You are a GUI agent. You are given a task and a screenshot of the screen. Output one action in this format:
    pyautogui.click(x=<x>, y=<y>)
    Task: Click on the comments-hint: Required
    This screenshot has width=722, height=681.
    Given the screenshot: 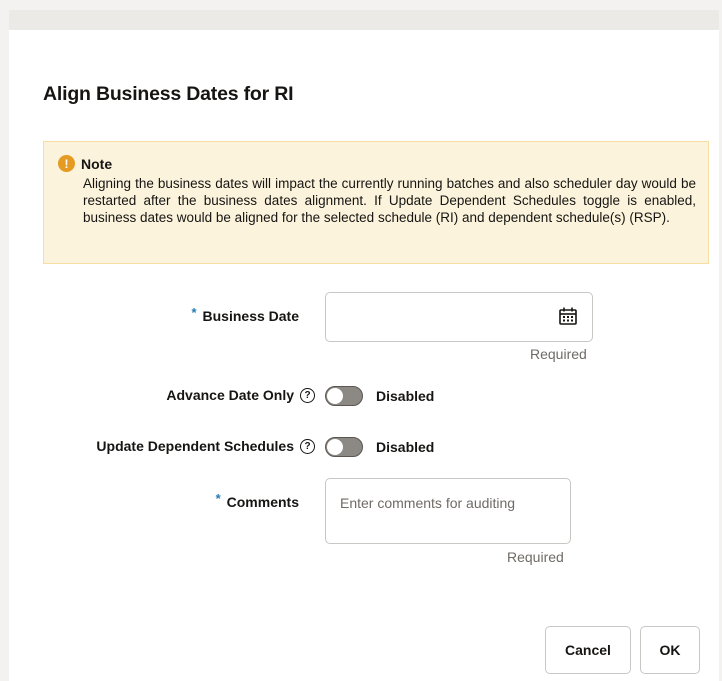 What is the action you would take?
    pyautogui.click(x=535, y=557)
    